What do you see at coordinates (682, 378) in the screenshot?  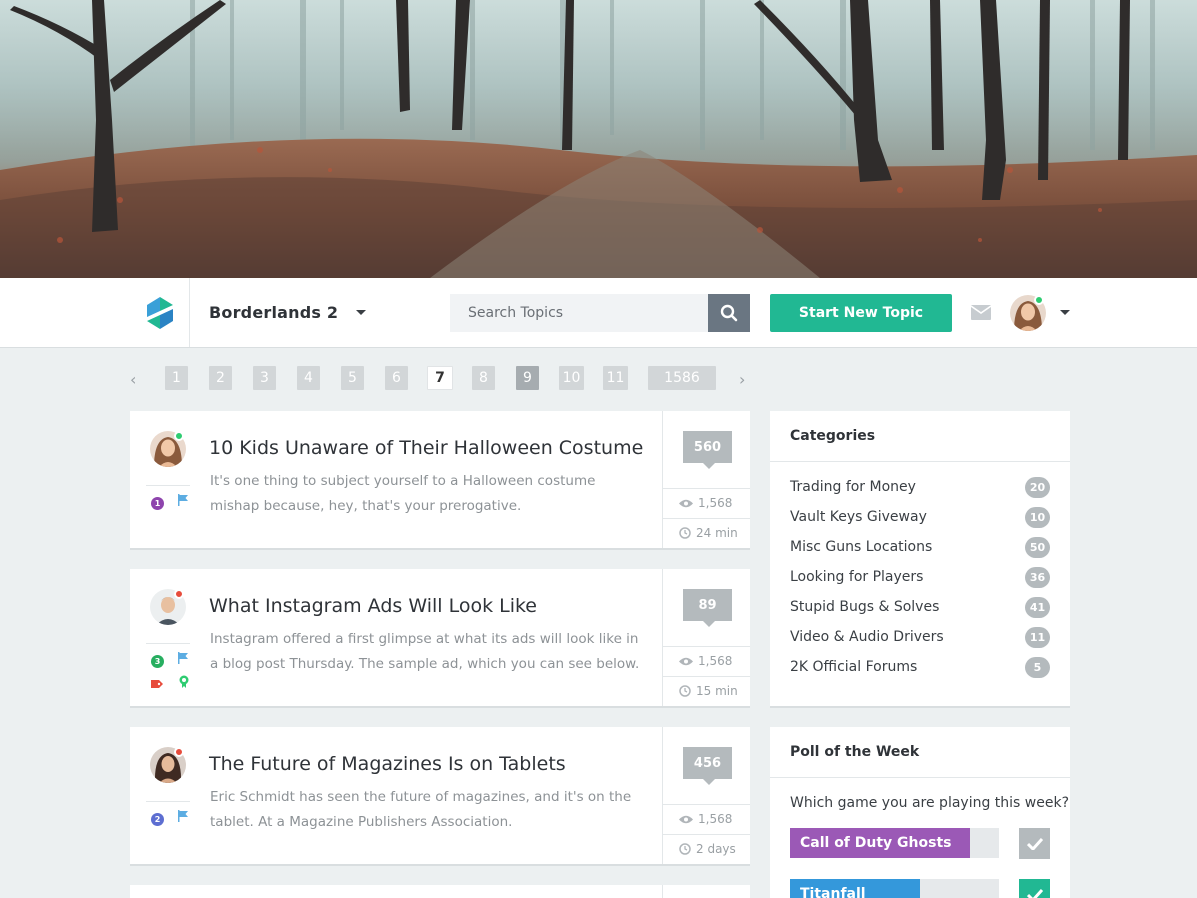 I see `page-last: 1586` at bounding box center [682, 378].